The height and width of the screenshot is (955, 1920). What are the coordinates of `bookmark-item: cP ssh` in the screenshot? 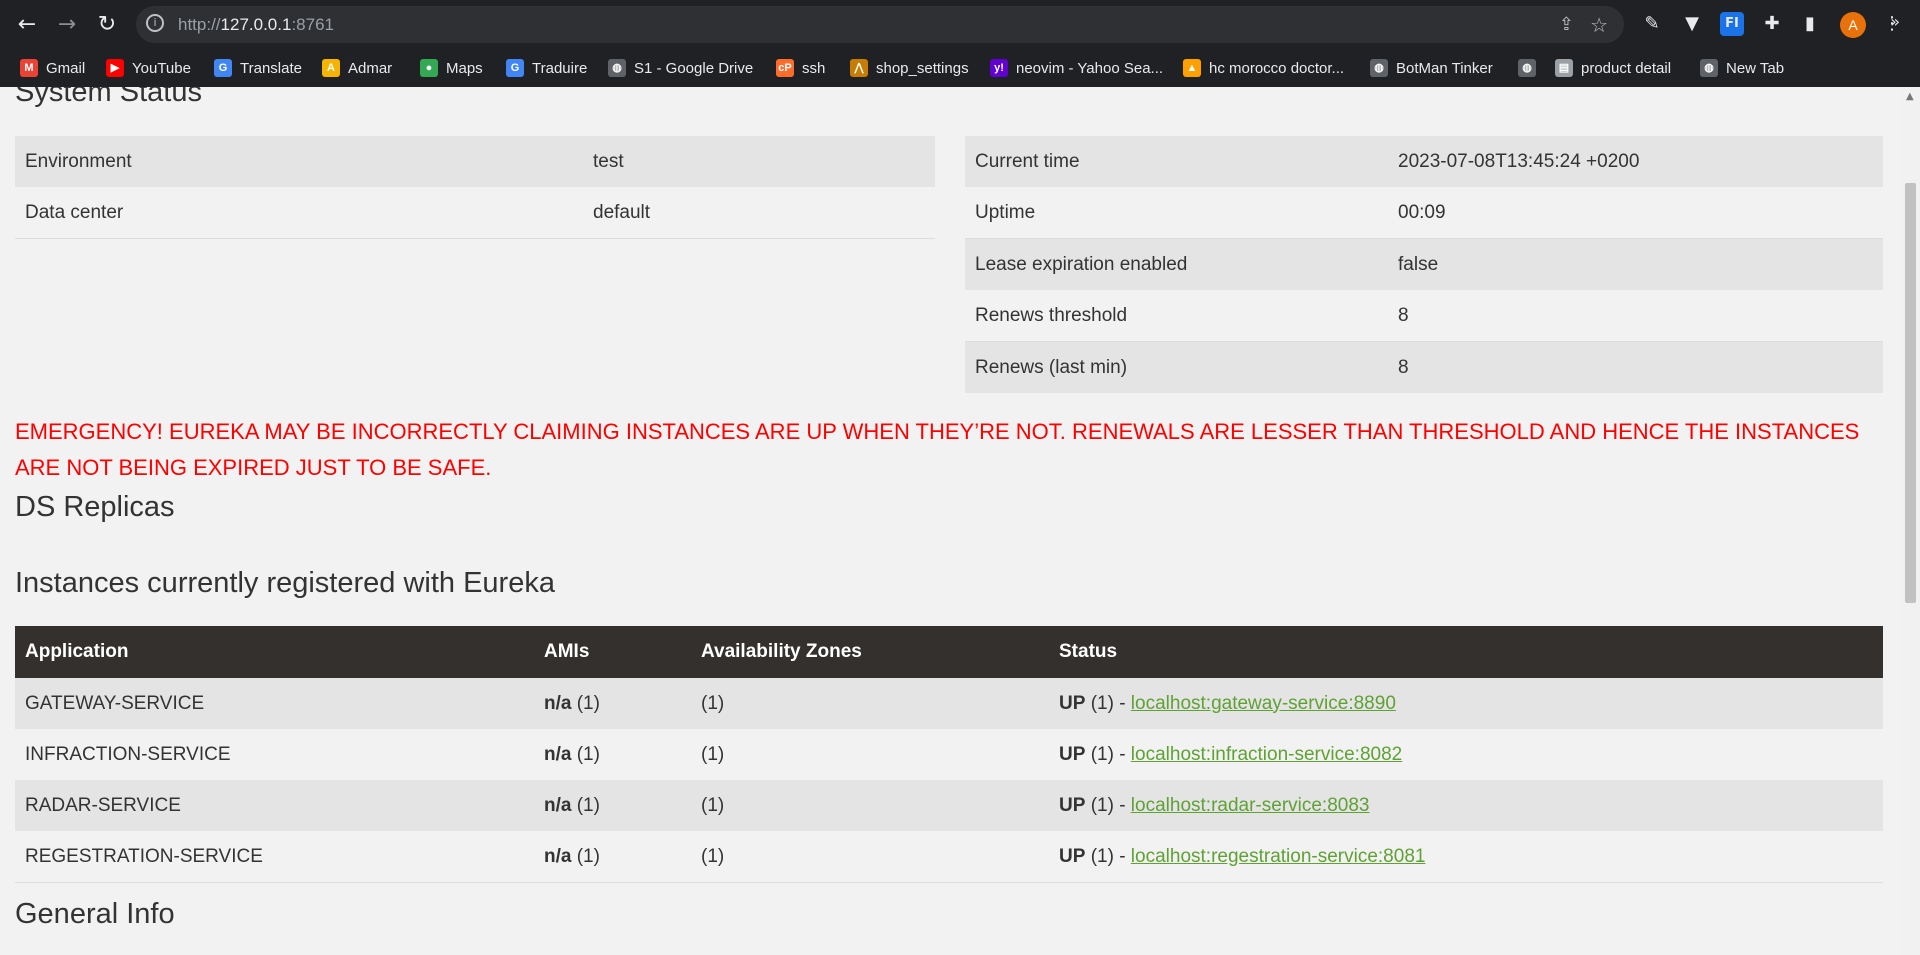 It's located at (800, 68).